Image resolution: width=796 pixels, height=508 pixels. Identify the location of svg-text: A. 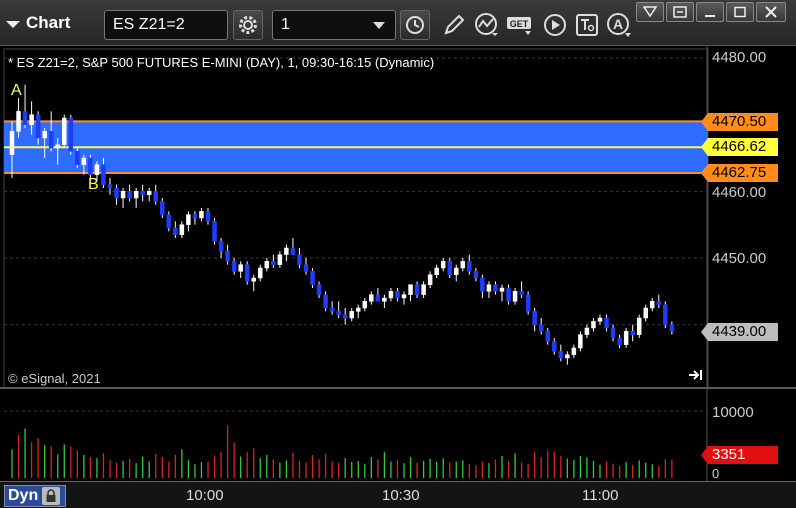
(618, 24).